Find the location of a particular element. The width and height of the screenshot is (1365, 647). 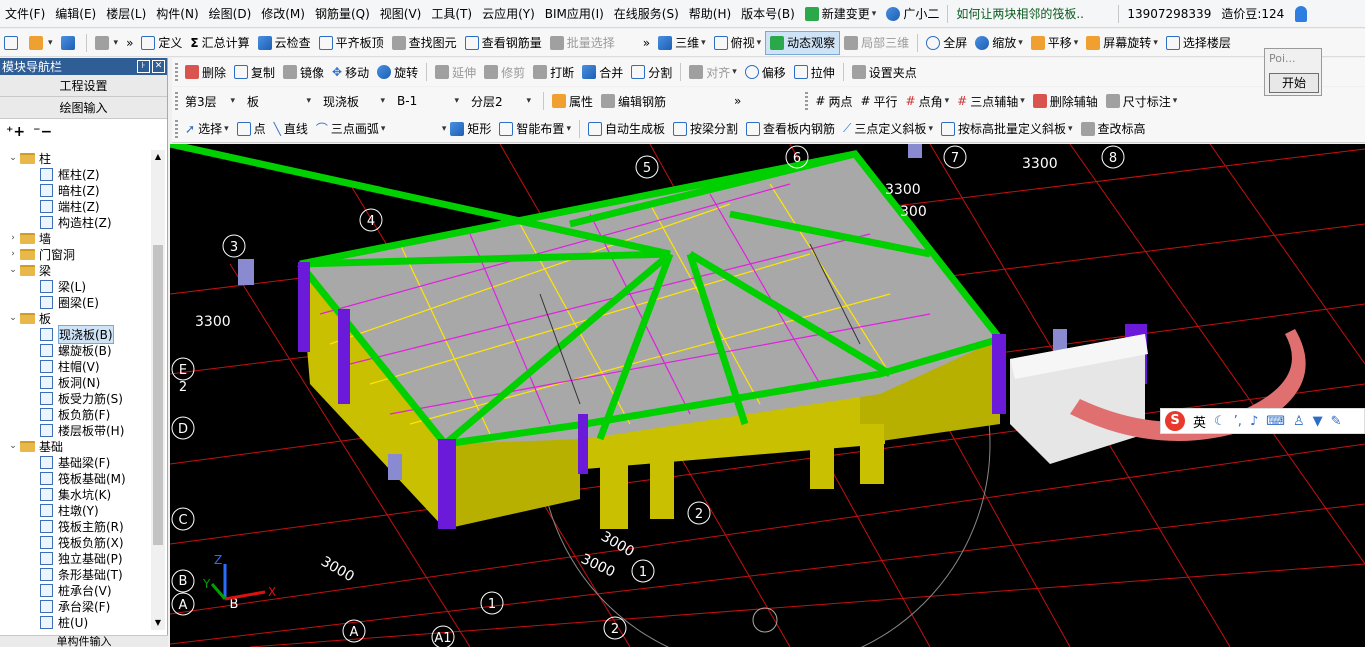

menu-modify: 修改(M) is located at coordinates (283, 14).